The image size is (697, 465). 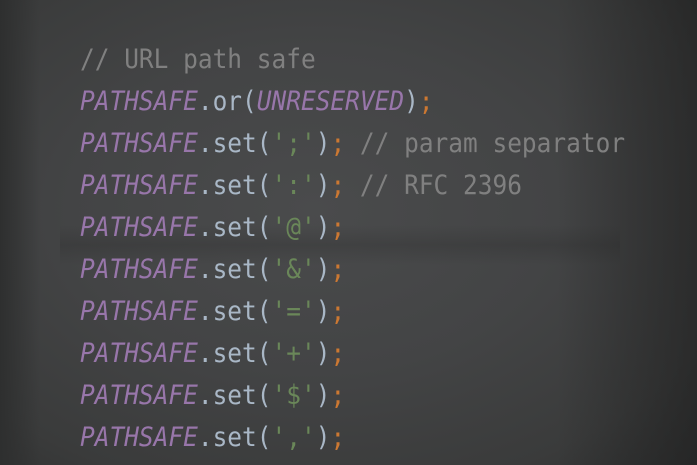 I want to click on code-line: PATHSAFE.or(UNRESERVED);, so click(x=352, y=102).